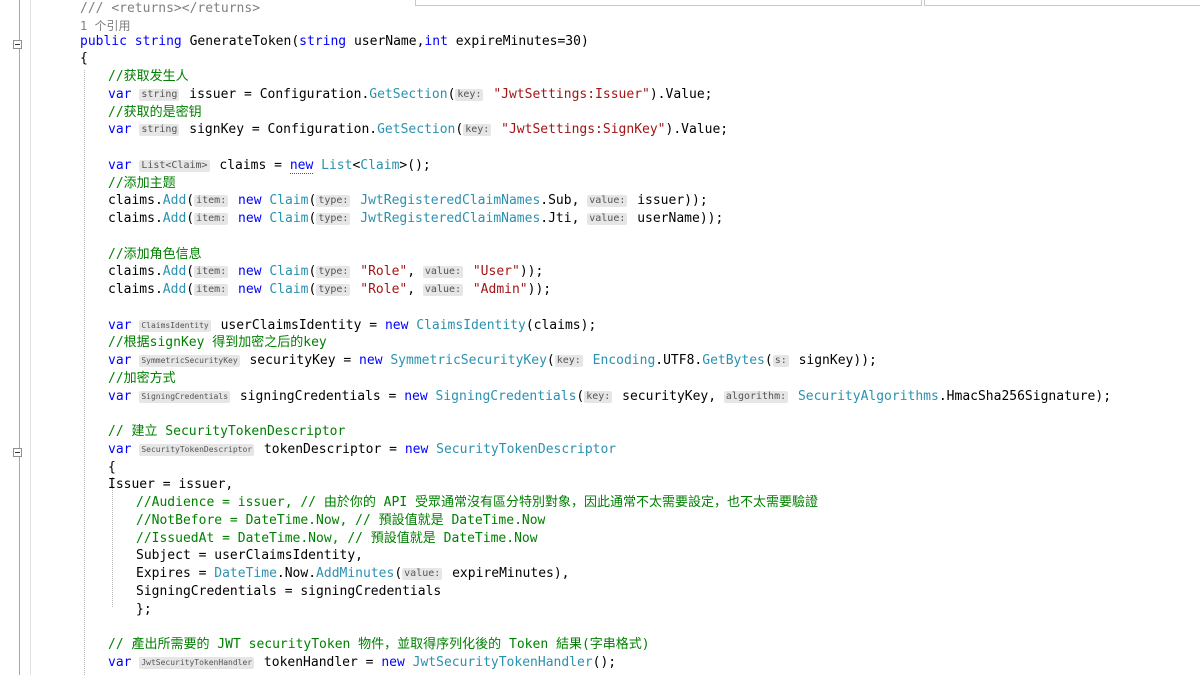  I want to click on code-line: //获取的是密钥, so click(155, 113).